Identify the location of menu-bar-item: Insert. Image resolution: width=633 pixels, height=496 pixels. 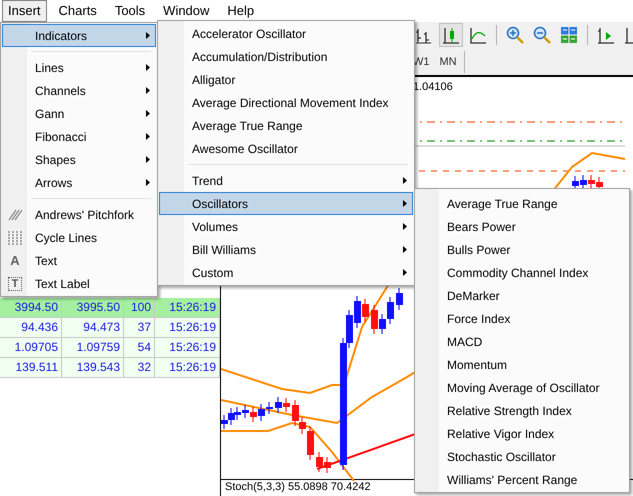
(24, 11).